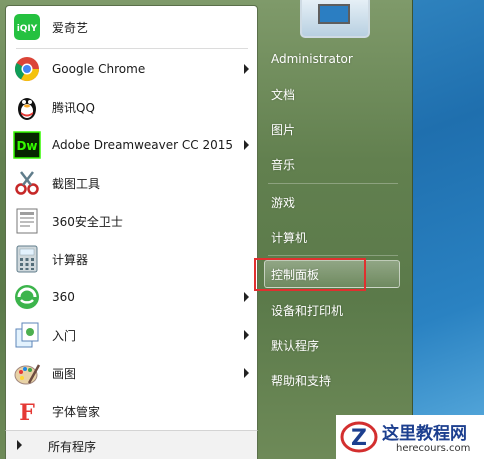  Describe the element at coordinates (76, 411) in the screenshot. I see `program-label: 字体管家` at that location.